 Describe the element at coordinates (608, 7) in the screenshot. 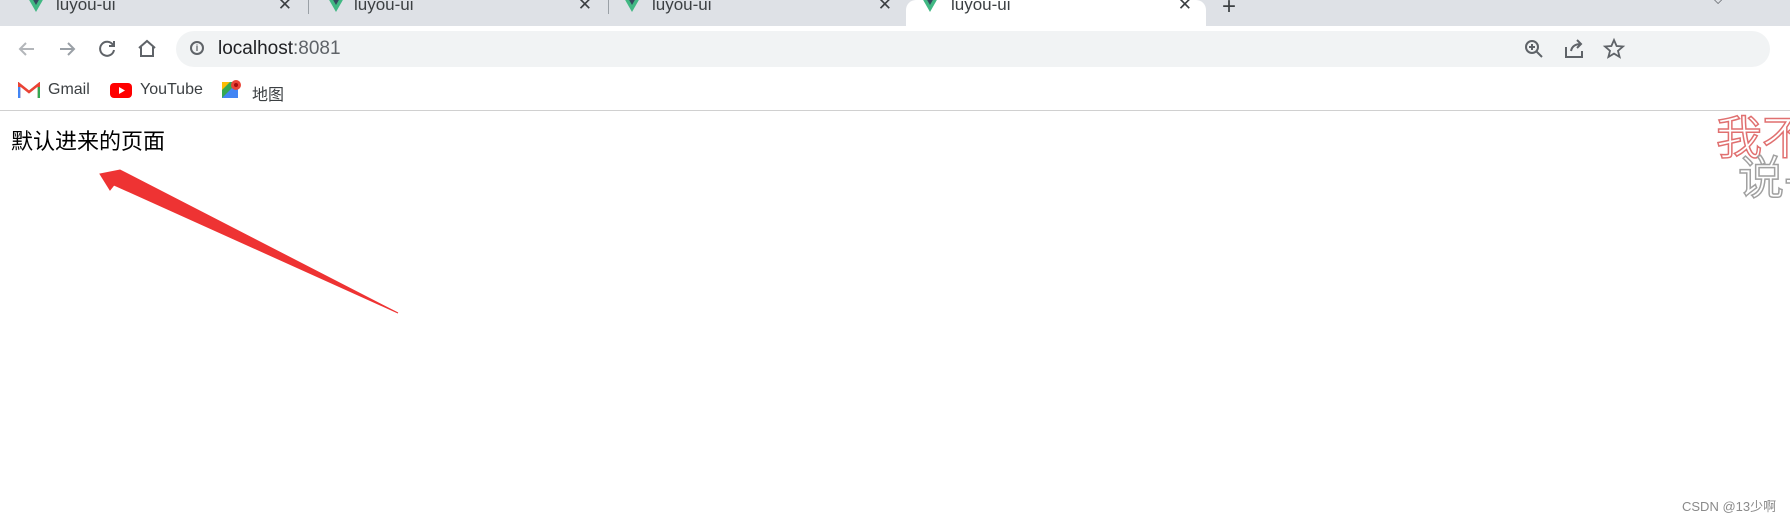

I see `tab-separator` at that location.